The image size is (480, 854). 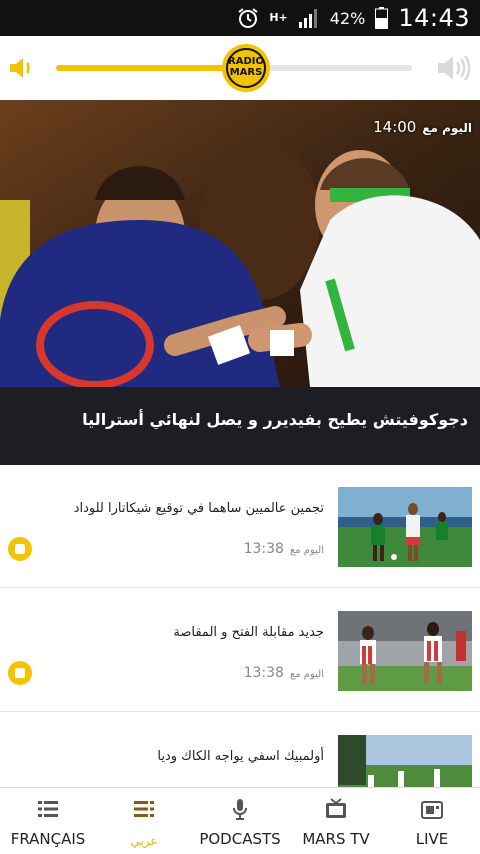 I want to click on nav-mars-tv: MARS TV, so click(x=336, y=821).